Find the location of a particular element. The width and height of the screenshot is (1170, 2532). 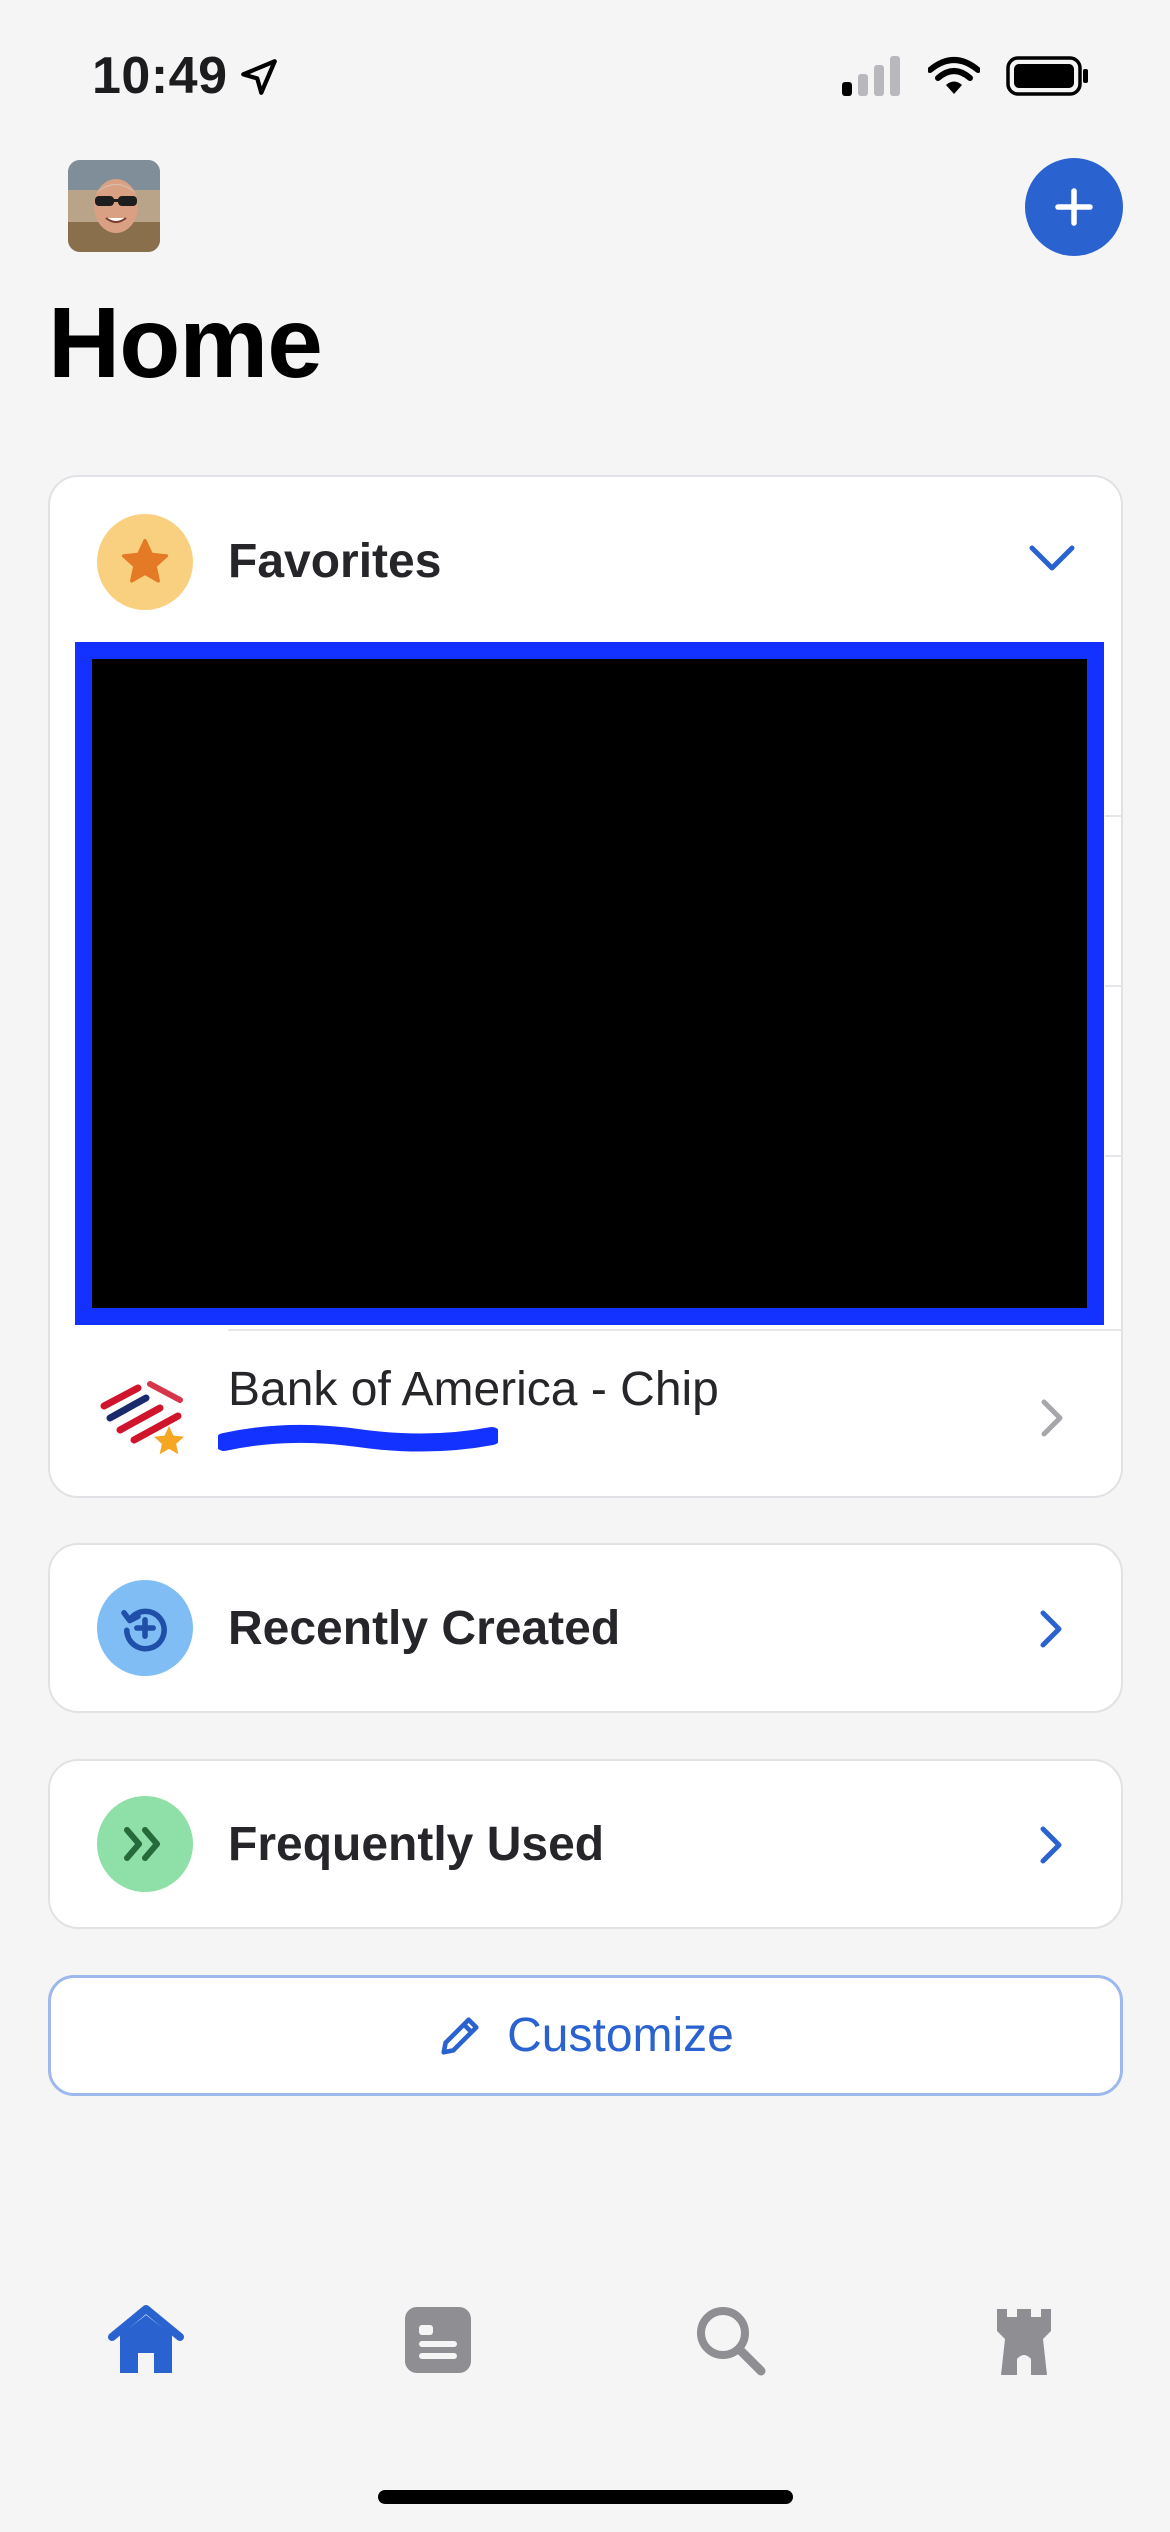

list-item: Bank of America - Chip is located at coordinates (585, 1413).